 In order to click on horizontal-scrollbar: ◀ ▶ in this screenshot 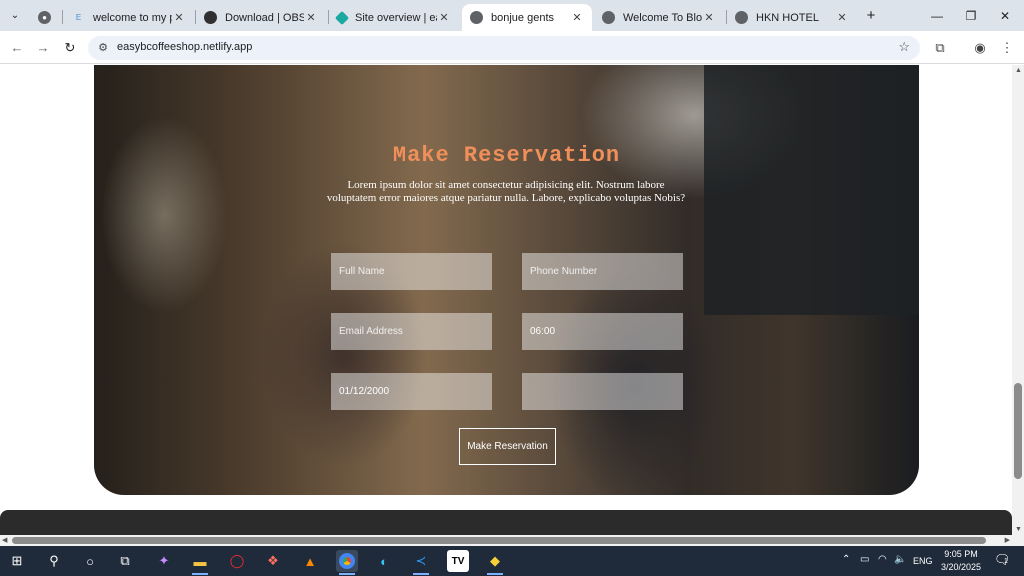, I will do `click(512, 540)`.